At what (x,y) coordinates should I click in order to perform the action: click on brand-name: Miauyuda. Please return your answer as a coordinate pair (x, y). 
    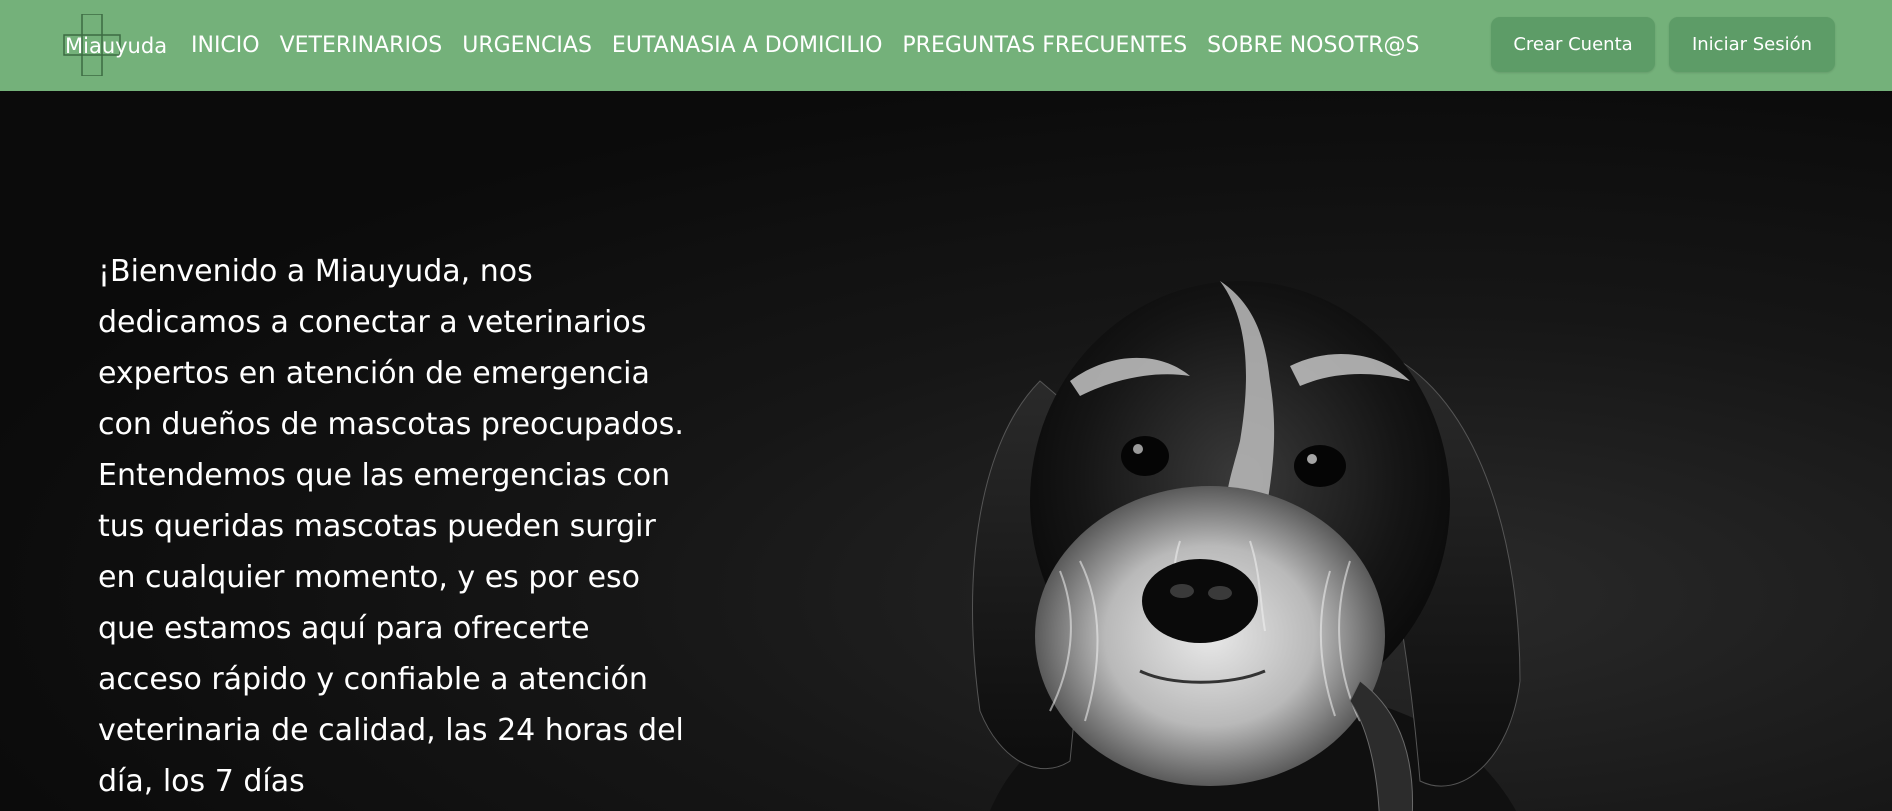
    Looking at the image, I should click on (116, 46).